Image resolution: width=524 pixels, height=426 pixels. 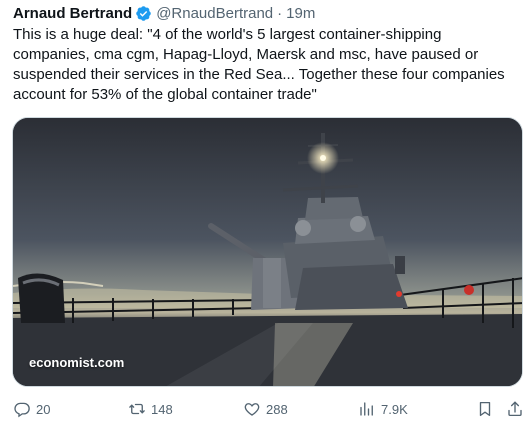 What do you see at coordinates (214, 13) in the screenshot?
I see `author-handle: @RnaudBertrand` at bounding box center [214, 13].